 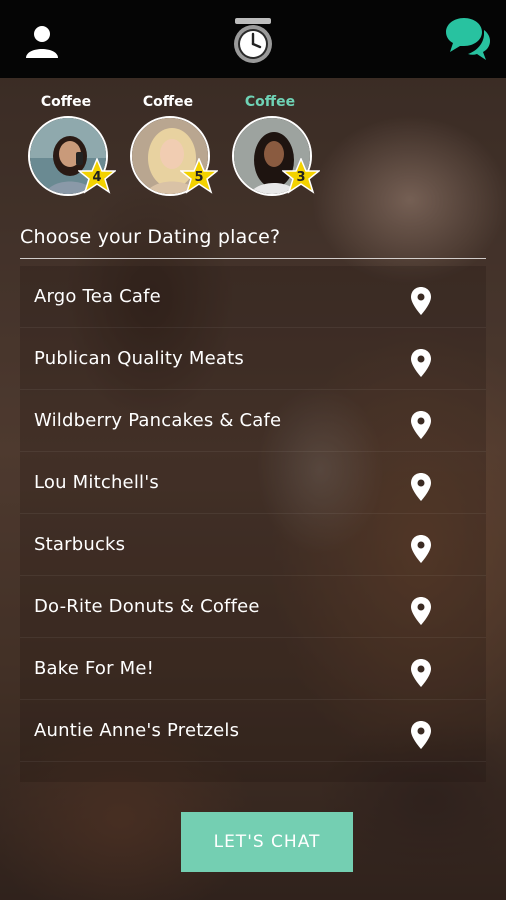 I want to click on match-card: Coffee 3, so click(x=276, y=140).